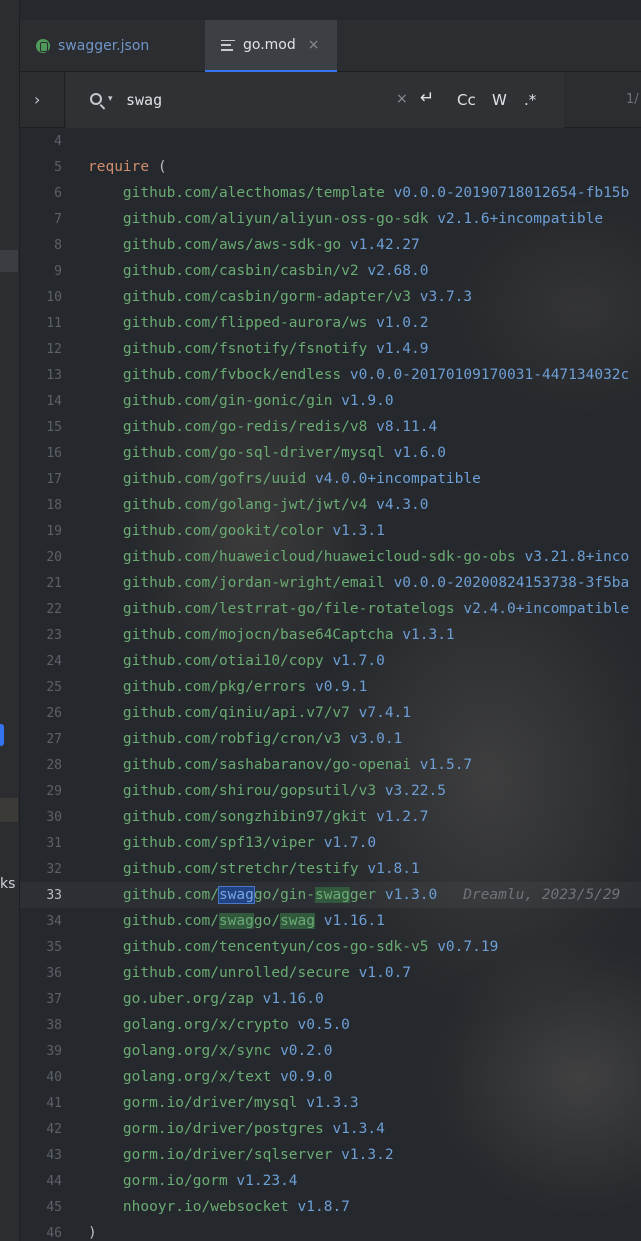  I want to click on code-line: 19 github.com/gookit/color v1.3.1, so click(330, 531).